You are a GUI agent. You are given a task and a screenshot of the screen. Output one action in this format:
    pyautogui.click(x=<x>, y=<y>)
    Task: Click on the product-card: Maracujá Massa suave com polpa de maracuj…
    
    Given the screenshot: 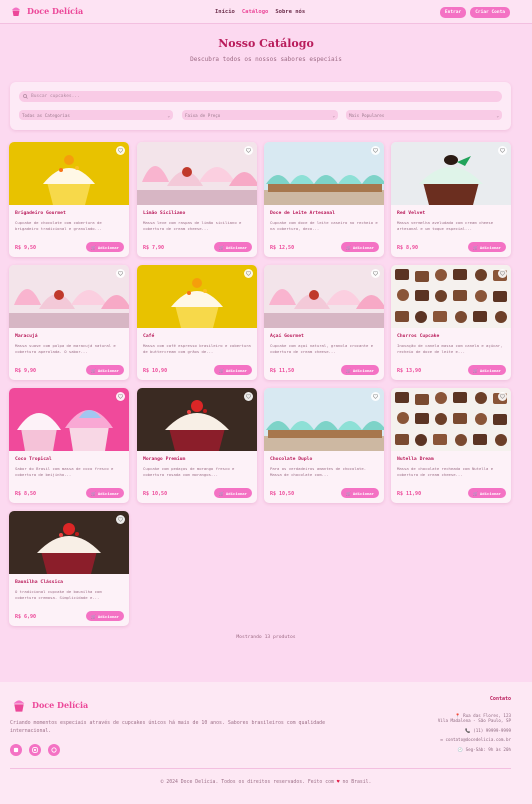 What is the action you would take?
    pyautogui.click(x=69, y=322)
    